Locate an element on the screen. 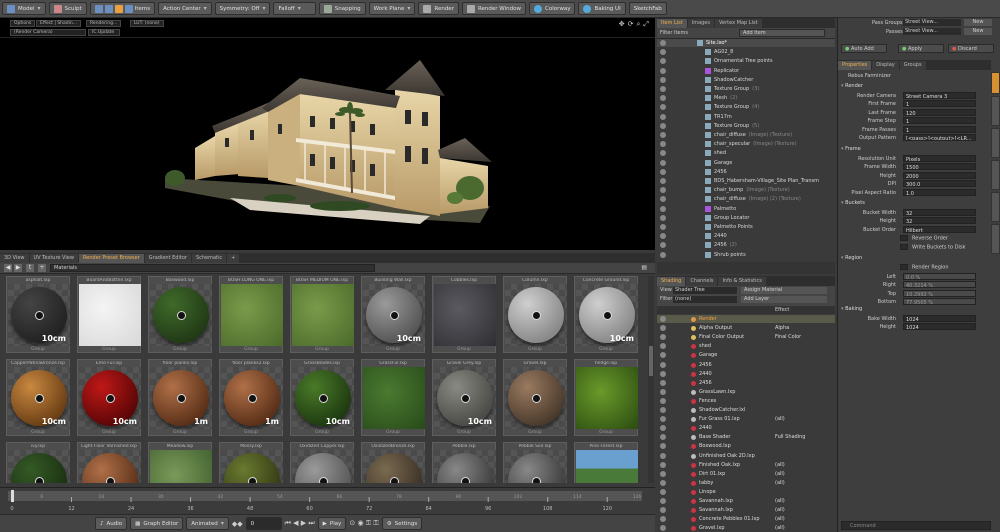 The height and width of the screenshot is (532, 1000). preset-path-field: Materials is located at coordinates (212, 268).